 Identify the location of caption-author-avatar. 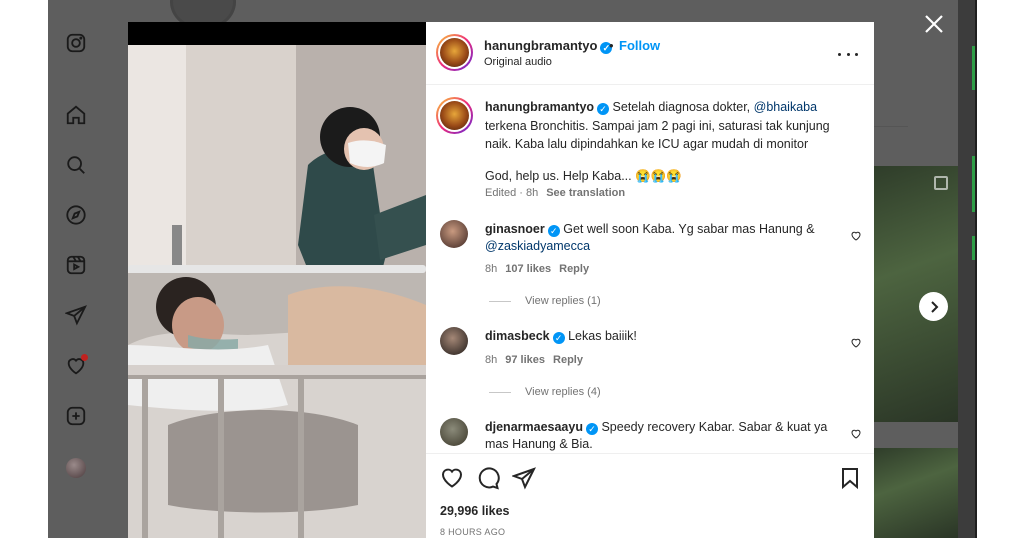
(454, 115).